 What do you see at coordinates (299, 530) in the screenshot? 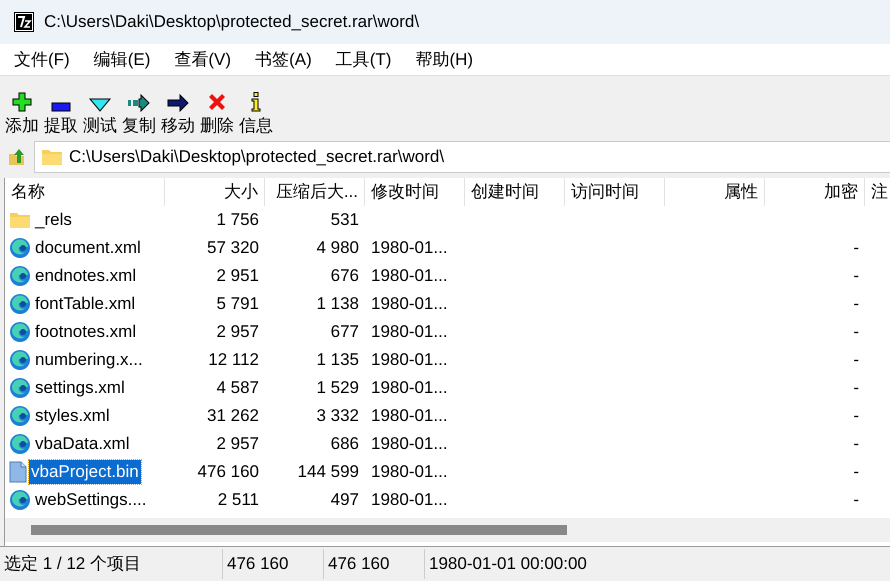
I see `scrollbar-thumb` at bounding box center [299, 530].